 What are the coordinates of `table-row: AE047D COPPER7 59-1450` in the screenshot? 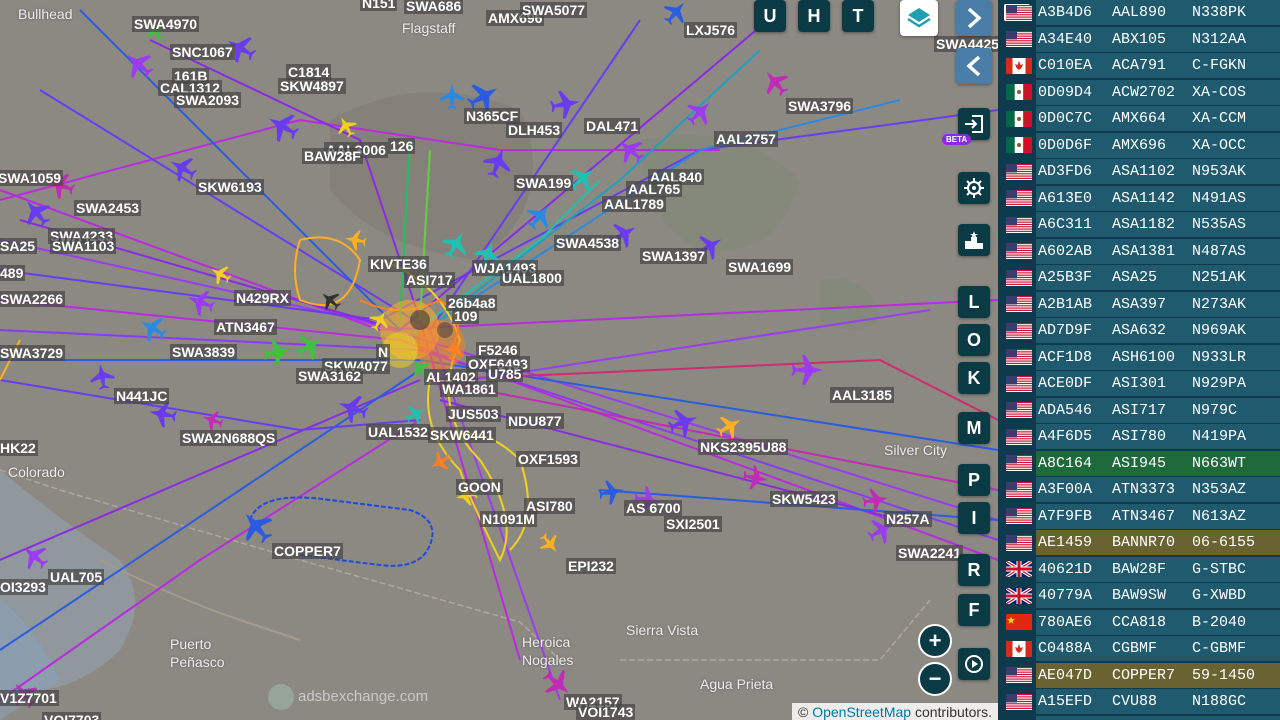 It's located at (1139, 675).